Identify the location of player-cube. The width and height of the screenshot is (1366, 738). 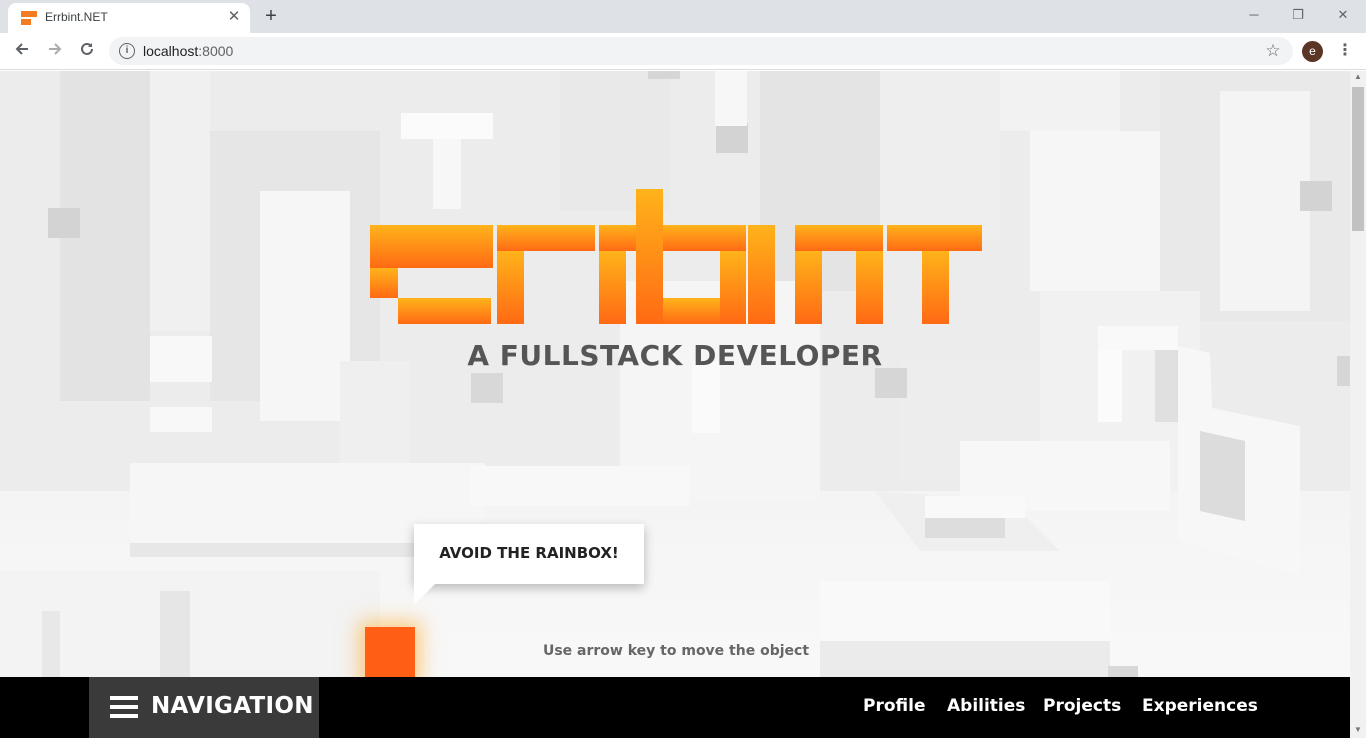
(390, 655).